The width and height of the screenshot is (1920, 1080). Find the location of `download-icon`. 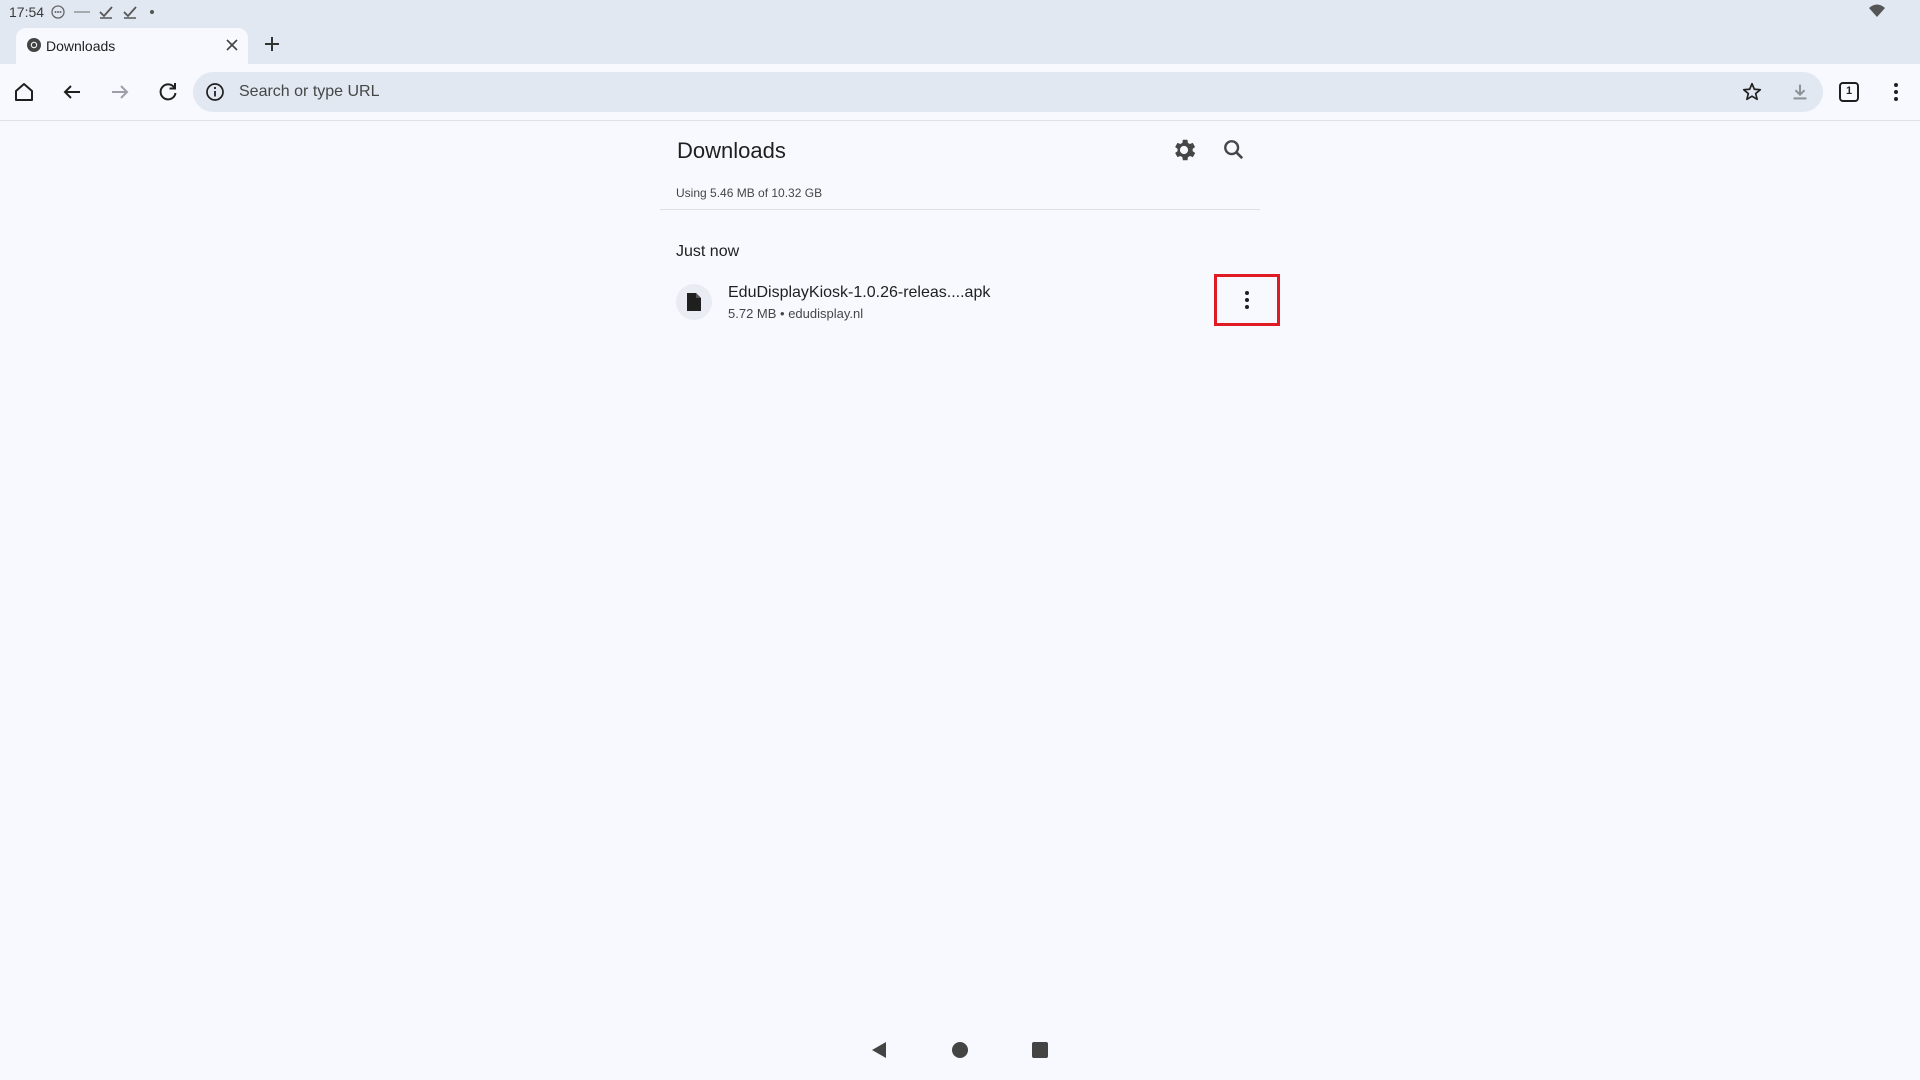

download-icon is located at coordinates (1800, 92).